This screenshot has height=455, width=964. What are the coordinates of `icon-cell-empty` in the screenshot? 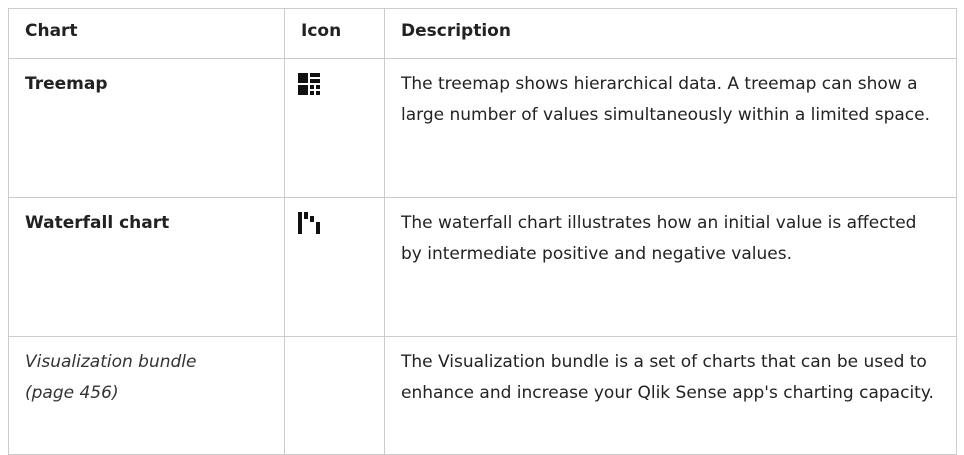 It's located at (334, 395).